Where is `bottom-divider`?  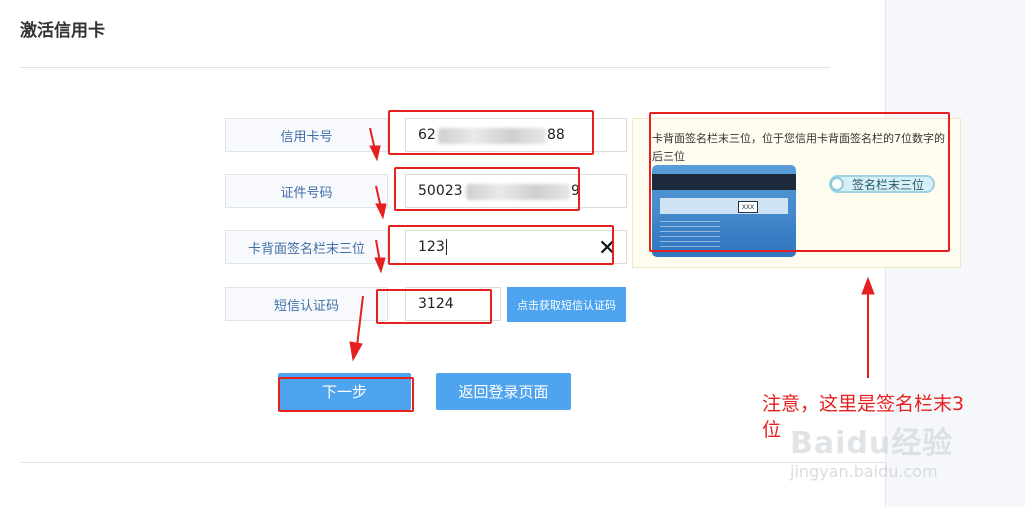
bottom-divider is located at coordinates (452, 462).